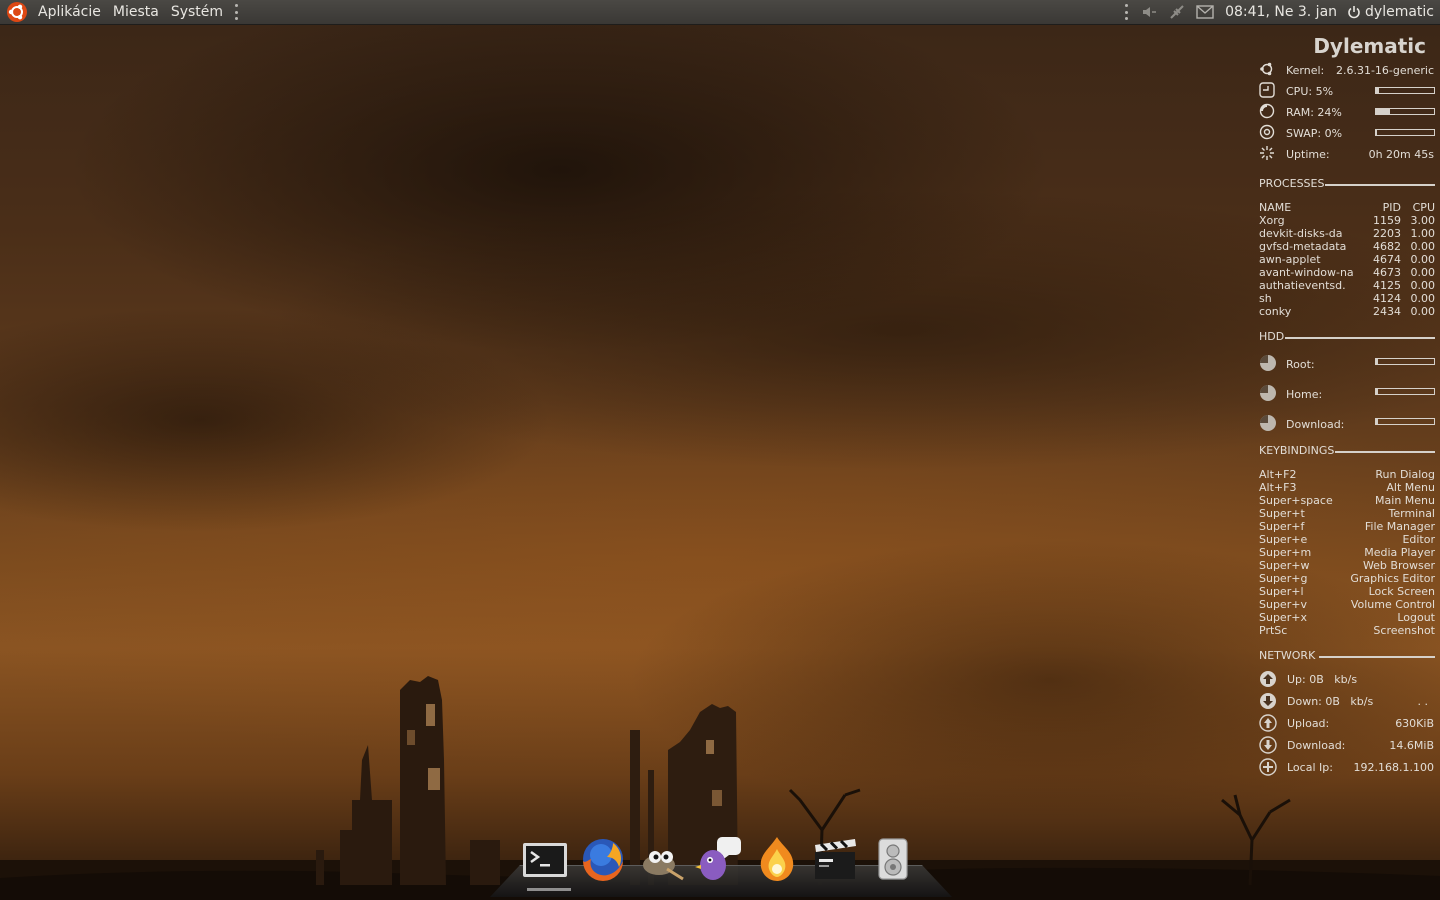 This screenshot has width=1440, height=900. I want to click on ram-bar, so click(1405, 111).